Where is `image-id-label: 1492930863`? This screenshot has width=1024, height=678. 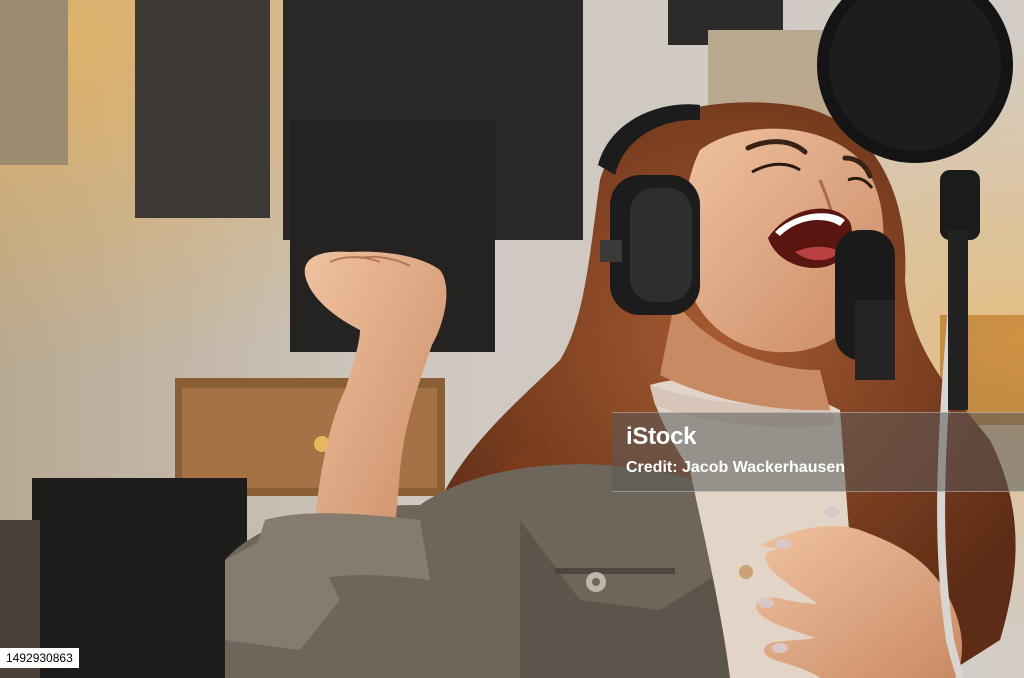
image-id-label: 1492930863 is located at coordinates (39, 658).